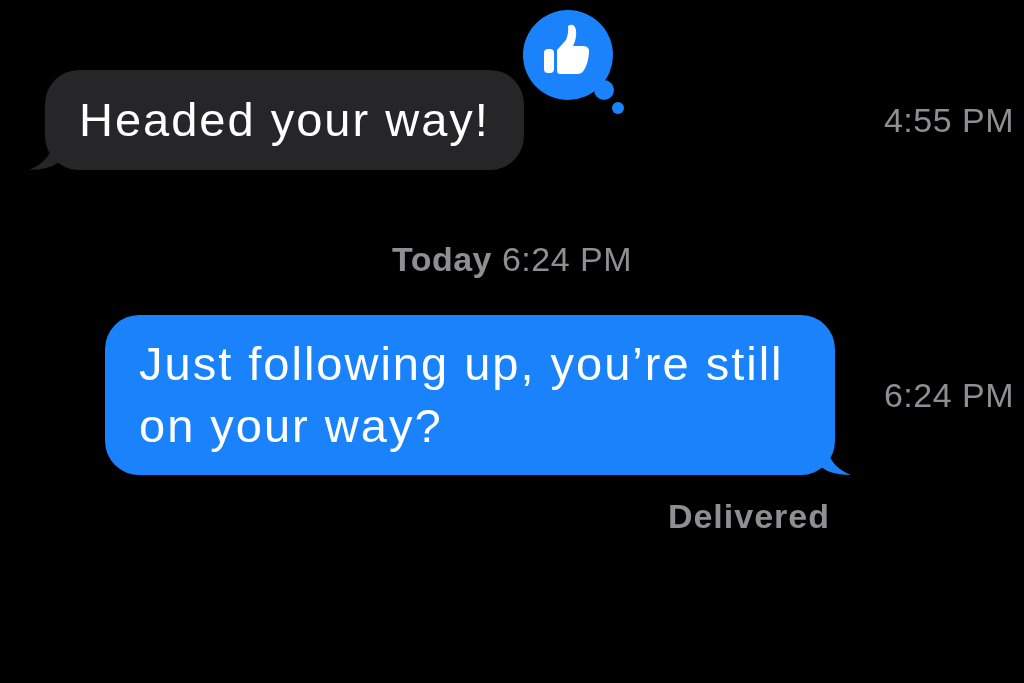 The width and height of the screenshot is (1024, 683). What do you see at coordinates (948, 395) in the screenshot?
I see `message-time: 6:24 PM` at bounding box center [948, 395].